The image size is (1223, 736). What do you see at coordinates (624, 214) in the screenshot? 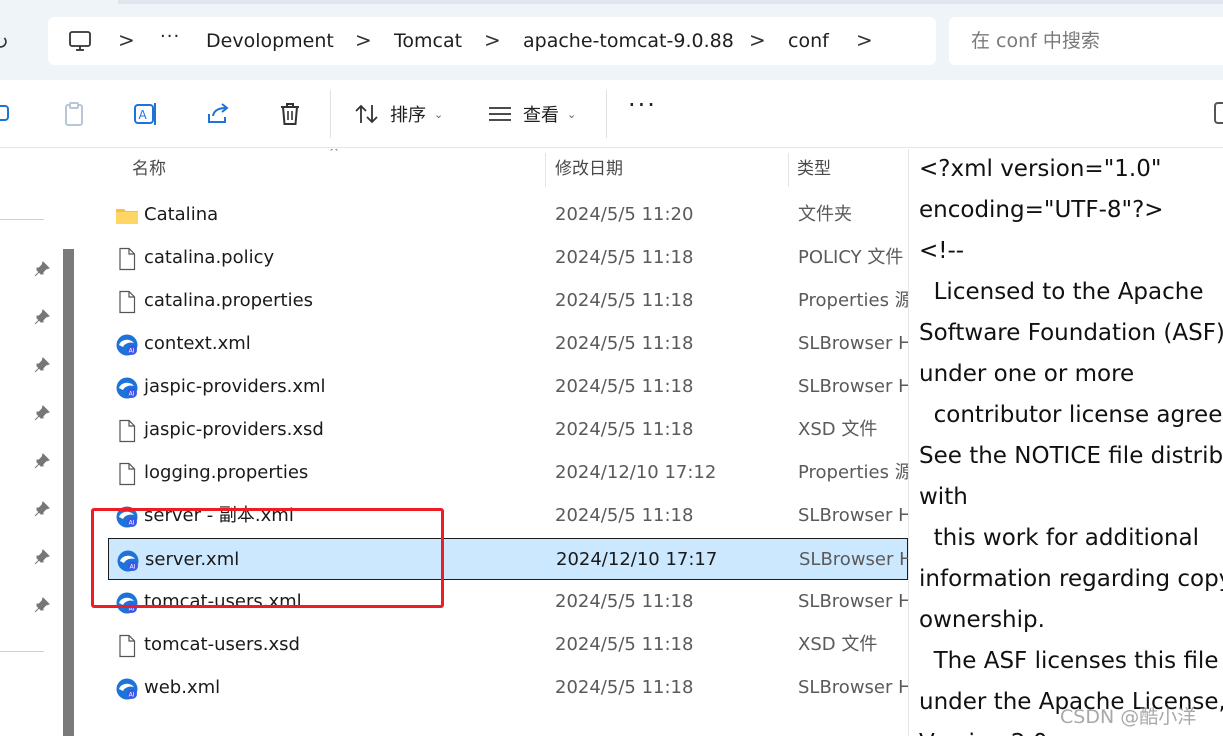
I see `file-date: 2024/5/5 11:20` at bounding box center [624, 214].